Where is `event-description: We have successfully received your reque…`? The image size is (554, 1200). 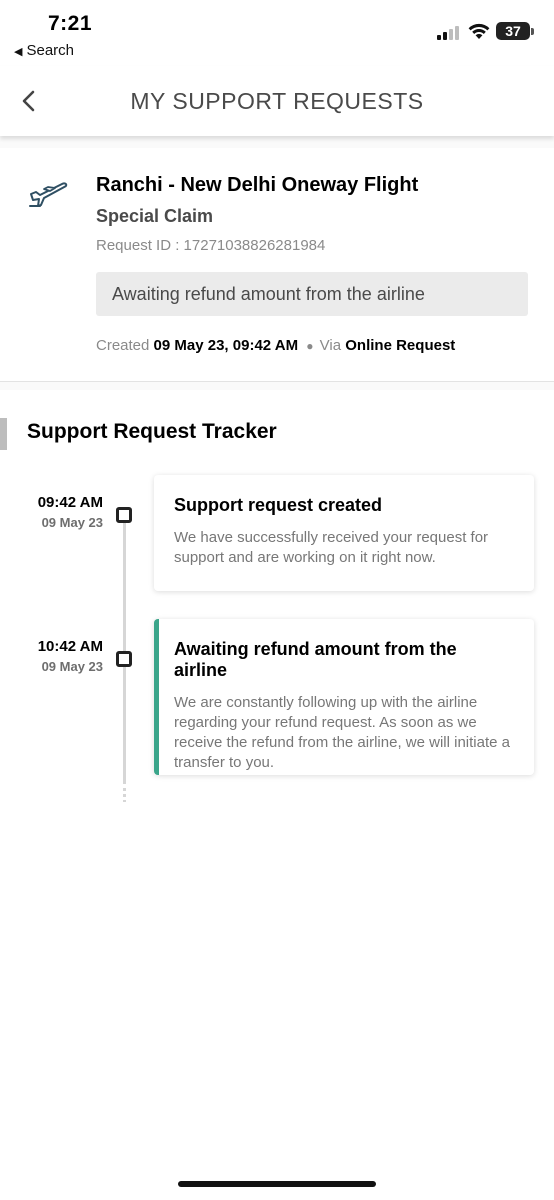
event-description: We have successfully received your reque… is located at coordinates (331, 547).